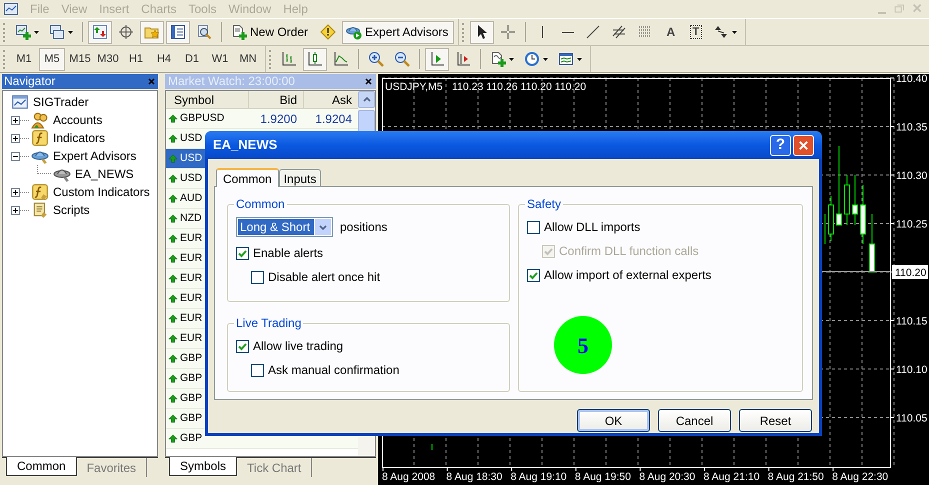 The image size is (929, 485). What do you see at coordinates (112, 467) in the screenshot?
I see `panel-tab: Favorites` at bounding box center [112, 467].